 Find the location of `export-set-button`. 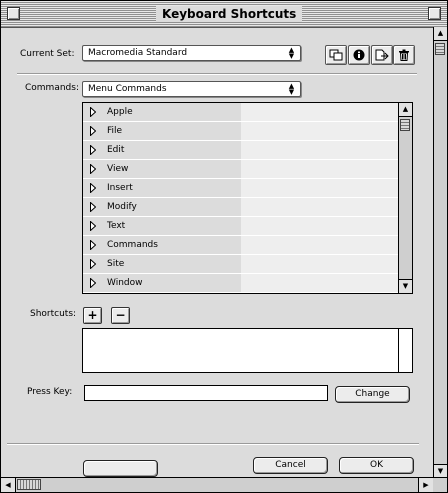

export-set-button is located at coordinates (382, 55).